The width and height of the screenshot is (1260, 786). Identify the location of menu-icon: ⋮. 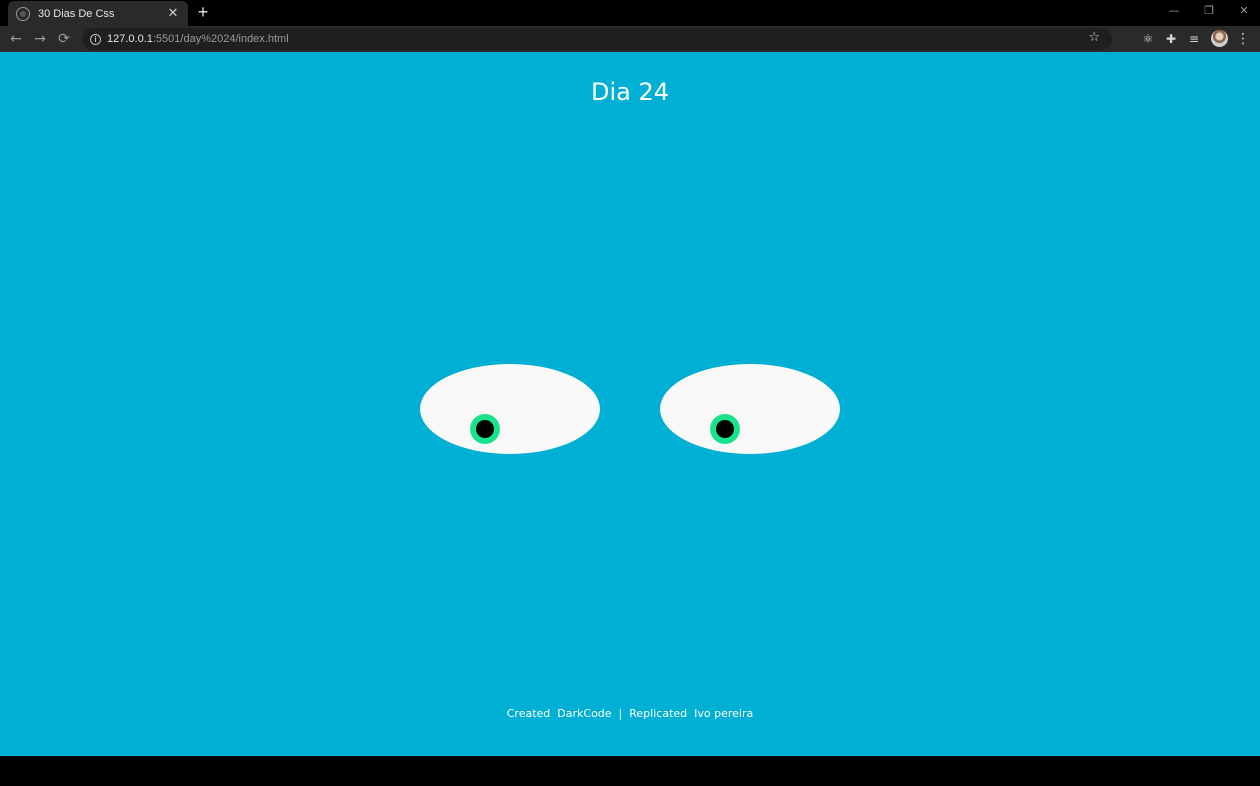
(1243, 39).